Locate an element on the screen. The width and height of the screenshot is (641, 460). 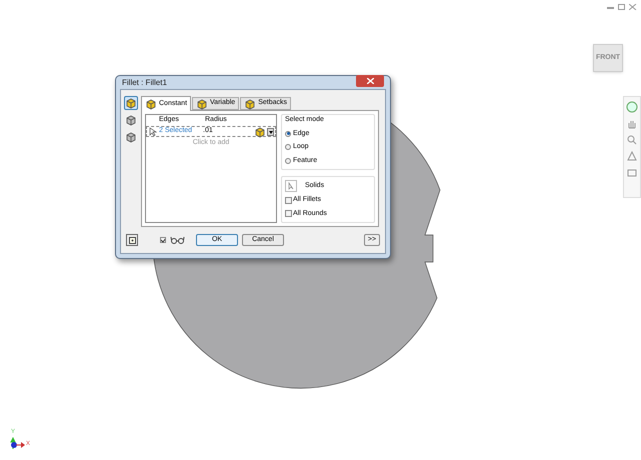
restore-icon is located at coordinates (622, 7).